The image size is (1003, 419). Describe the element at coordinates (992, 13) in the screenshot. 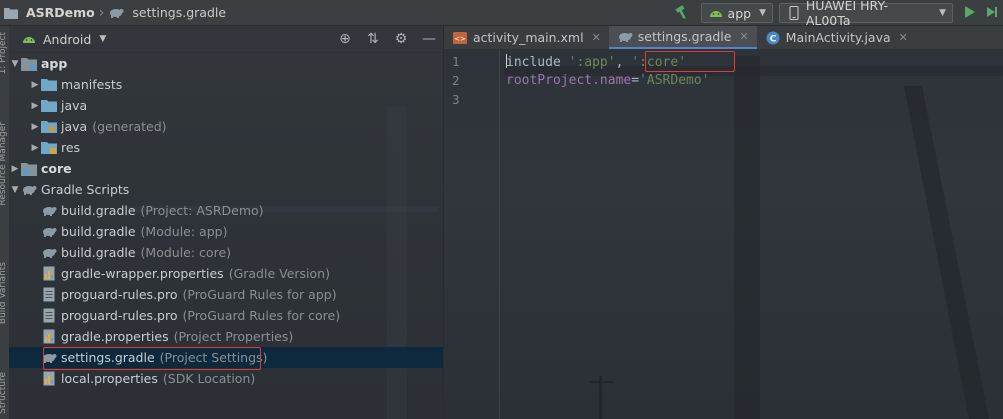

I see `apply-changes-button` at that location.